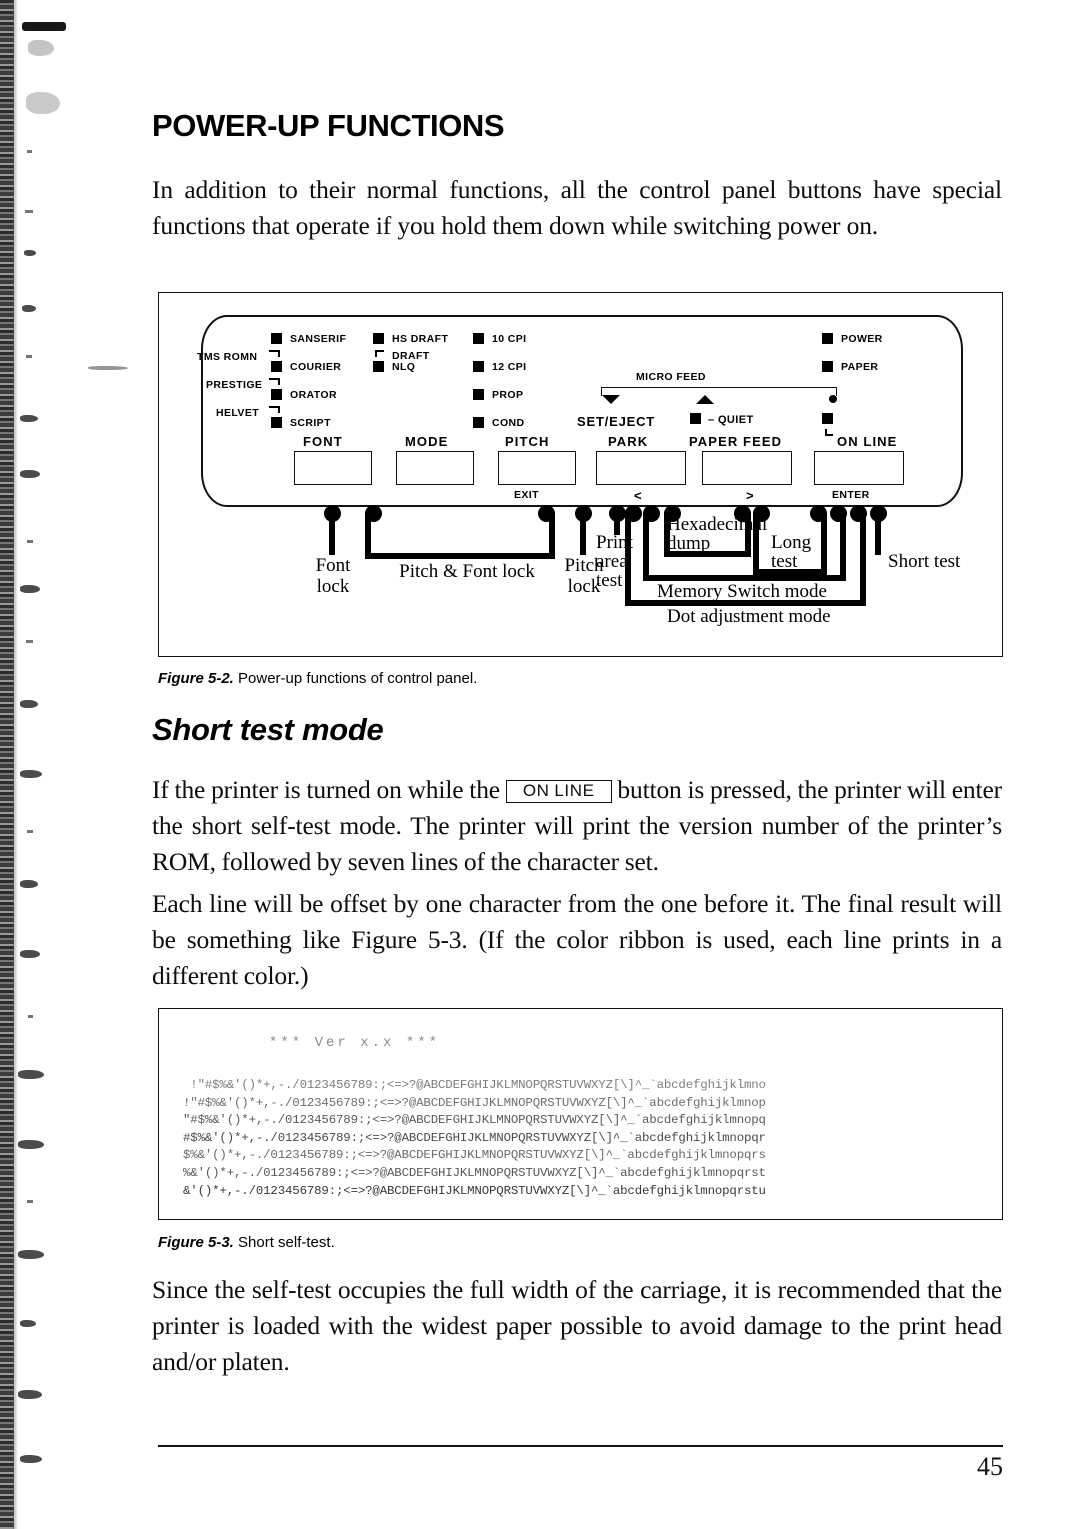 This screenshot has width=1080, height=1529. Describe the element at coordinates (326, 789) in the screenshot. I see `paragraph-text-before-key: If the printer is turned on while the` at that location.